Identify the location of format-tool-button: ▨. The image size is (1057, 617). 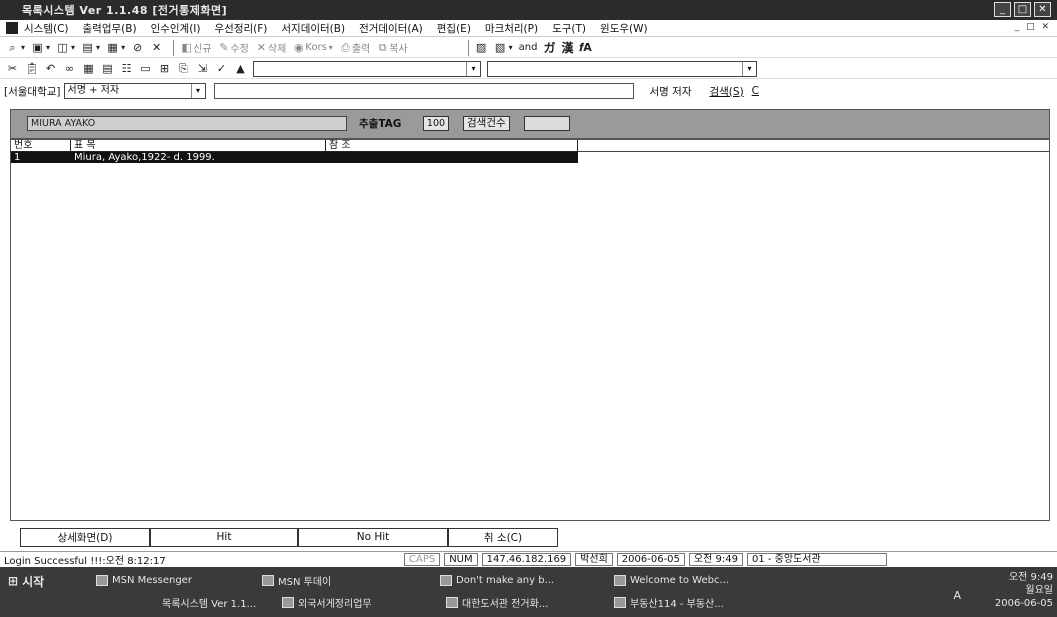
(481, 47).